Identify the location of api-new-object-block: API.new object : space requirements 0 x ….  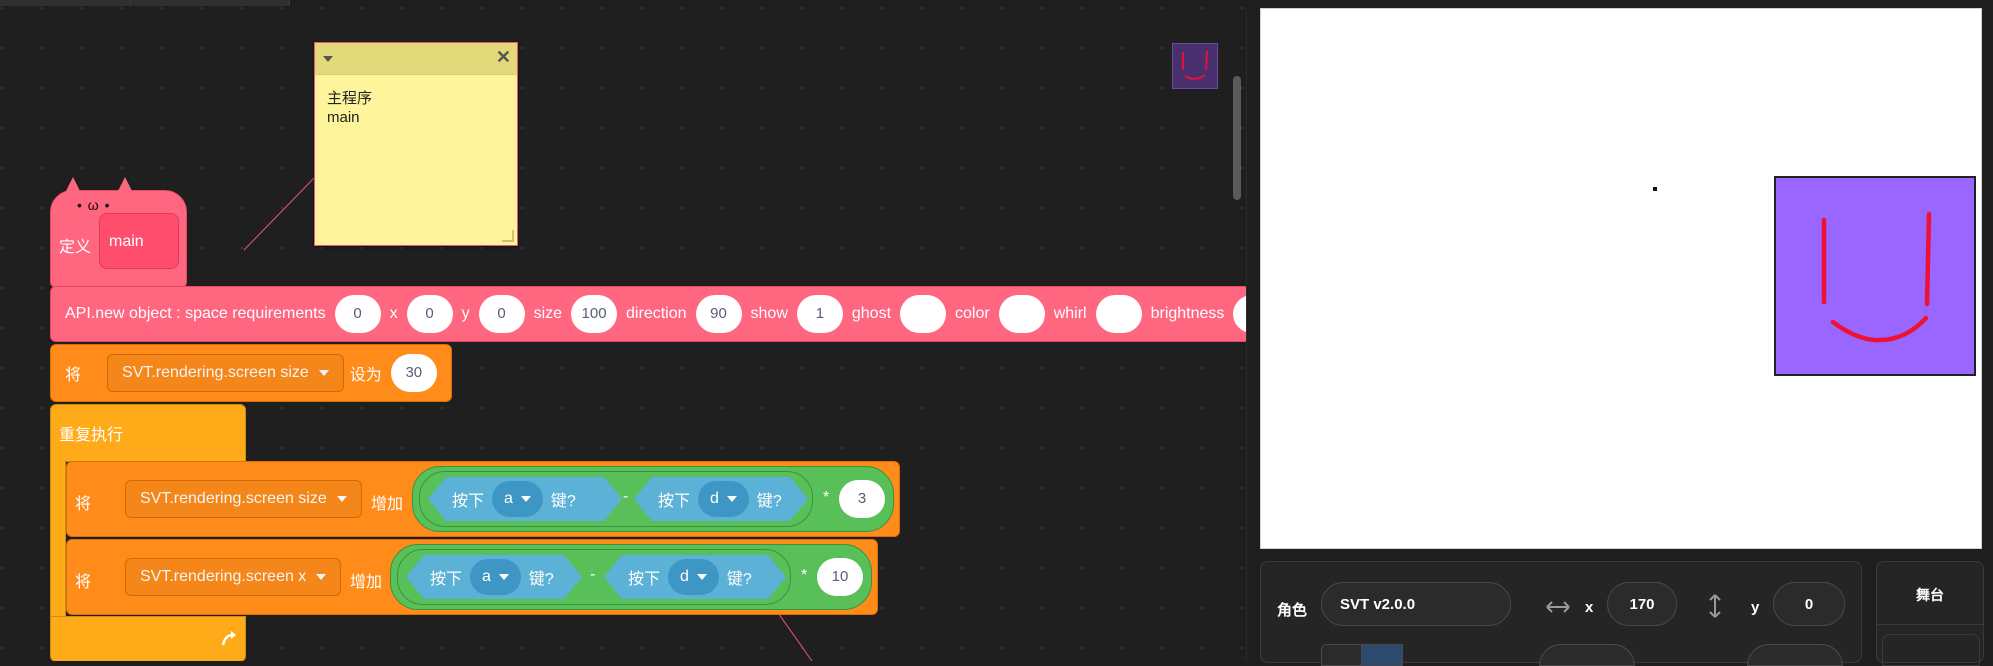
(648, 314).